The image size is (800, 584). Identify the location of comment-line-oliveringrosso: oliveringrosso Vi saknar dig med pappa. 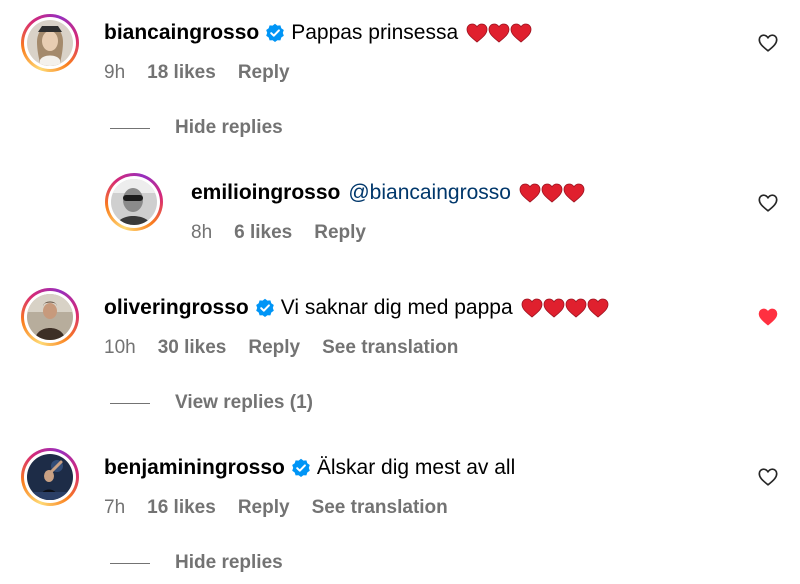
(356, 308).